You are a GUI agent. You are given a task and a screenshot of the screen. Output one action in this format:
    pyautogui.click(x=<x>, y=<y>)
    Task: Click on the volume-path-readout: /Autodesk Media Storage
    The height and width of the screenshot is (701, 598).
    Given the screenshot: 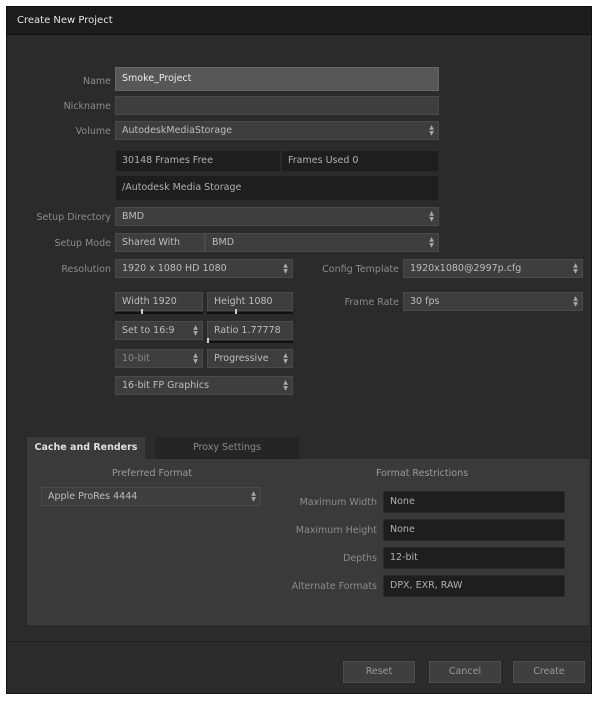 What is the action you would take?
    pyautogui.click(x=277, y=188)
    